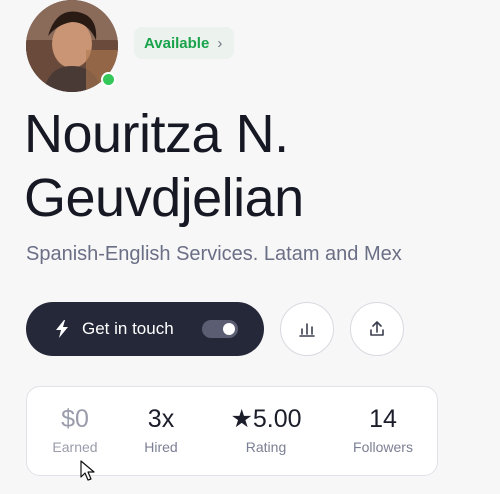 Image resolution: width=500 pixels, height=494 pixels. I want to click on bolt-icon, so click(62, 329).